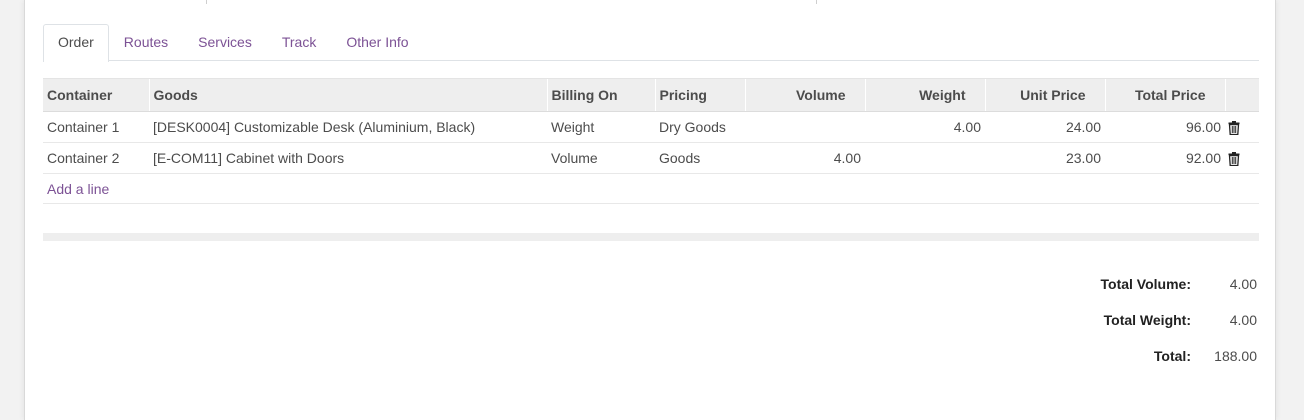 The height and width of the screenshot is (420, 1304). What do you see at coordinates (805, 127) in the screenshot?
I see `cell-volume` at bounding box center [805, 127].